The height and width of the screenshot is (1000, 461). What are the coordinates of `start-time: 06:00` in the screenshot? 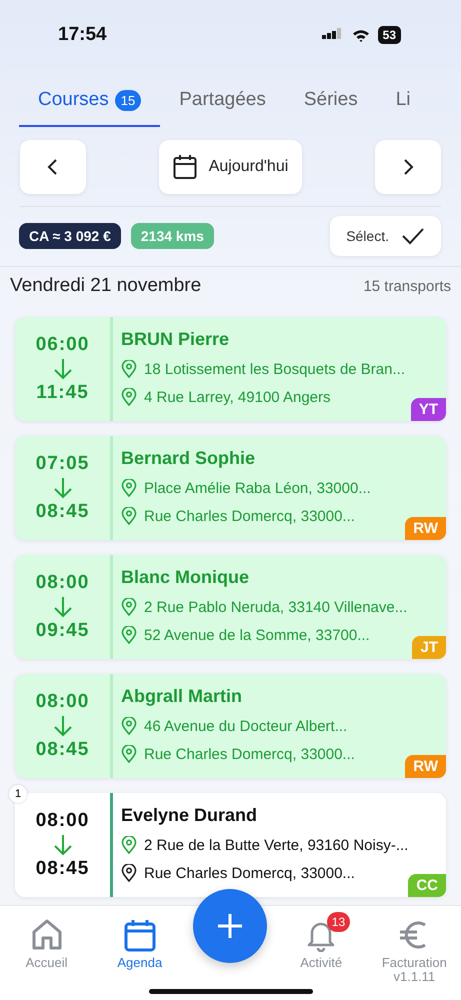 It's located at (63, 345).